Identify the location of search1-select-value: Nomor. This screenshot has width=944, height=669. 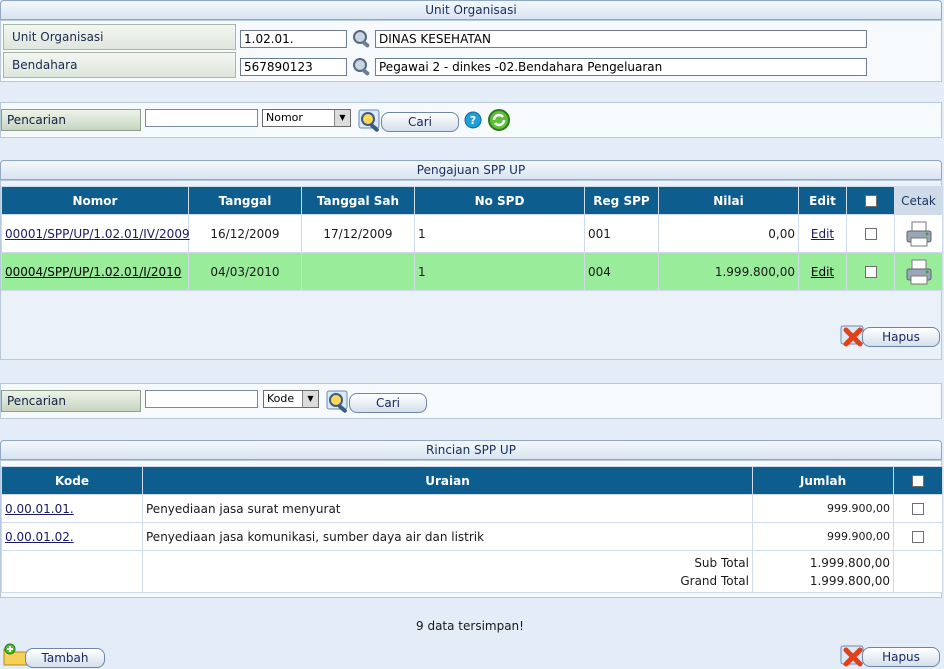
(284, 117).